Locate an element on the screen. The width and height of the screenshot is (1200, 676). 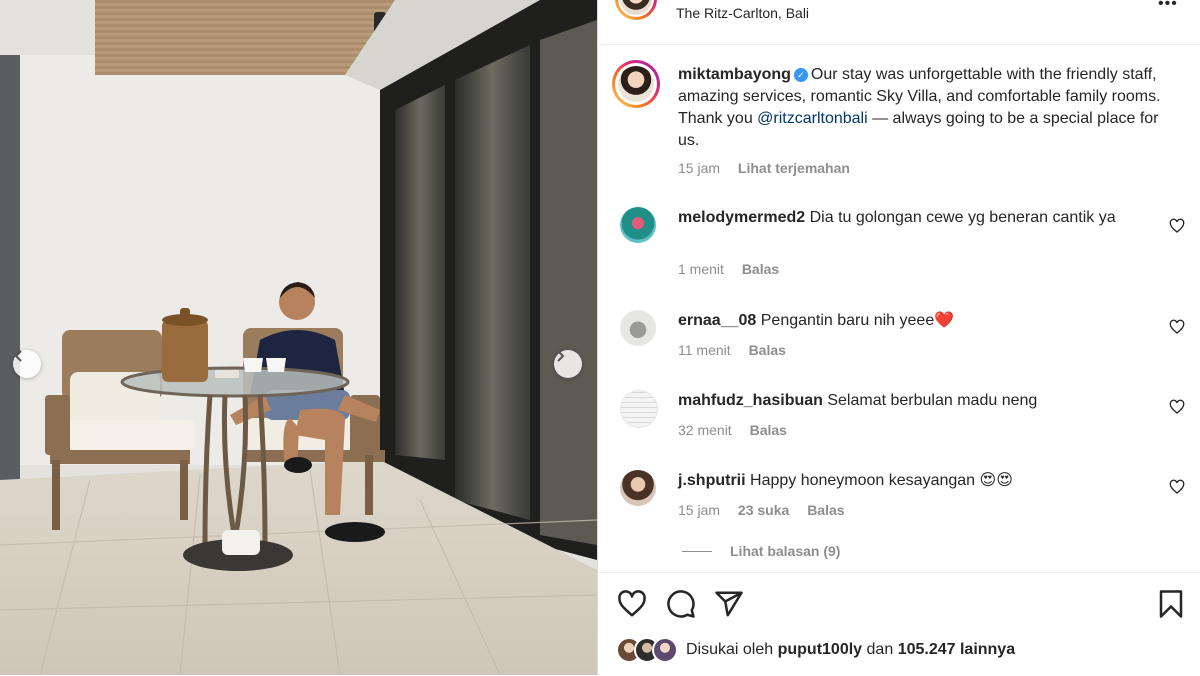
carousel-next-button is located at coordinates (568, 364).